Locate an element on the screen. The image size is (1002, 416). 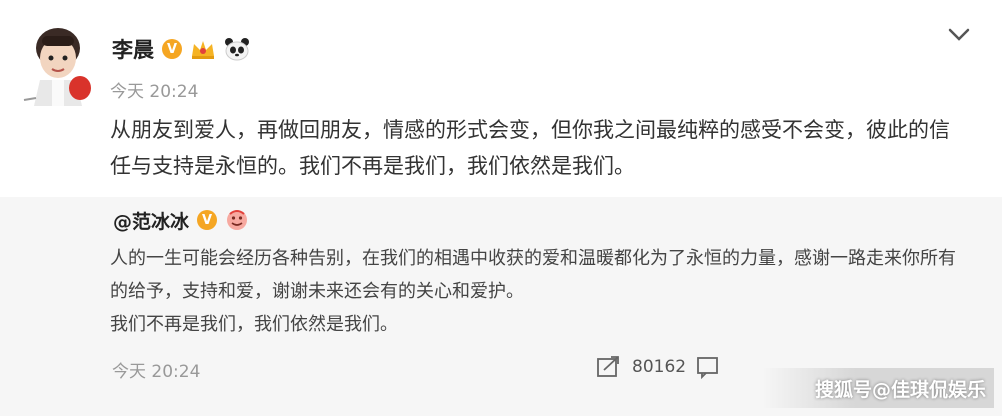
chevron-down-icon is located at coordinates (959, 34).